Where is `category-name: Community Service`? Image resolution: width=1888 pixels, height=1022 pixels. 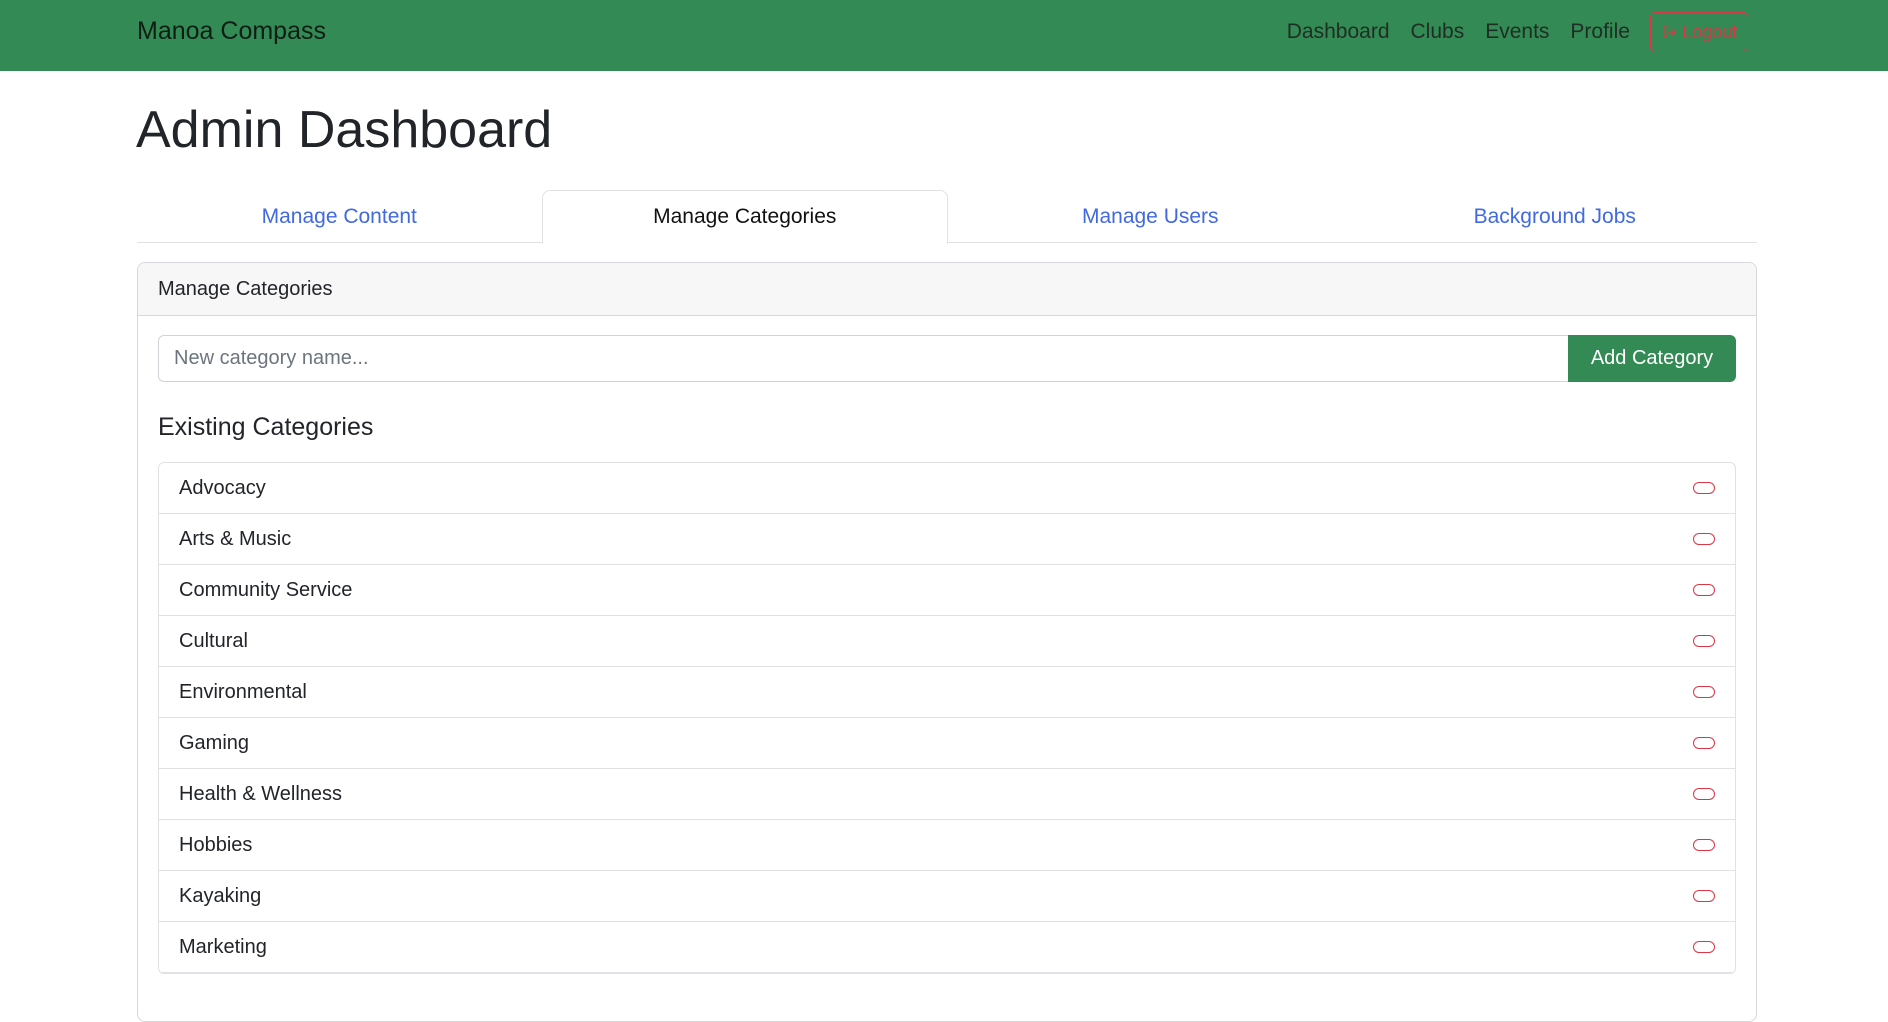
category-name: Community Service is located at coordinates (266, 589).